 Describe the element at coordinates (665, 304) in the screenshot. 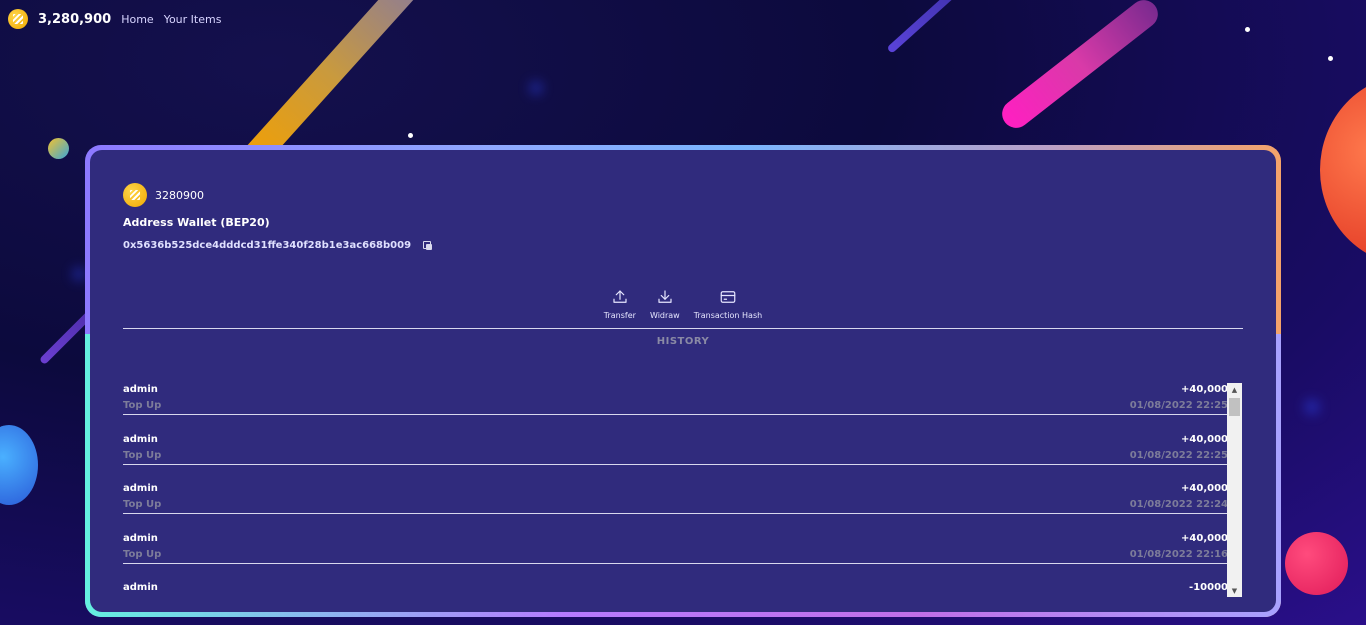

I see `withdraw-button: Widraw` at that location.